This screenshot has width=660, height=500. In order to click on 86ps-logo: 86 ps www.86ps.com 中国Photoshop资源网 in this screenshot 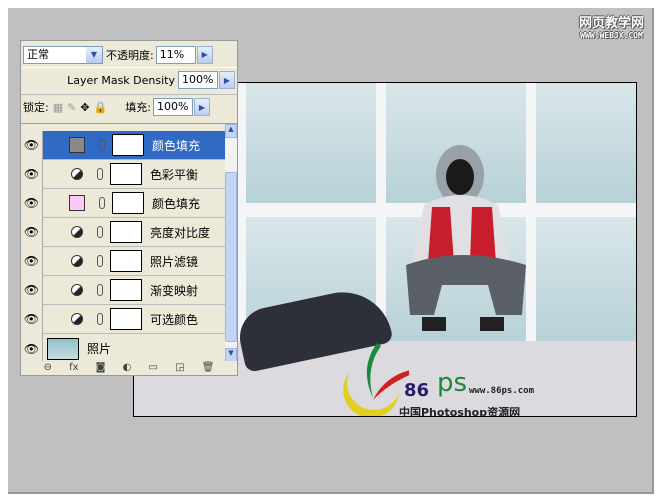, I will do `click(449, 377)`.